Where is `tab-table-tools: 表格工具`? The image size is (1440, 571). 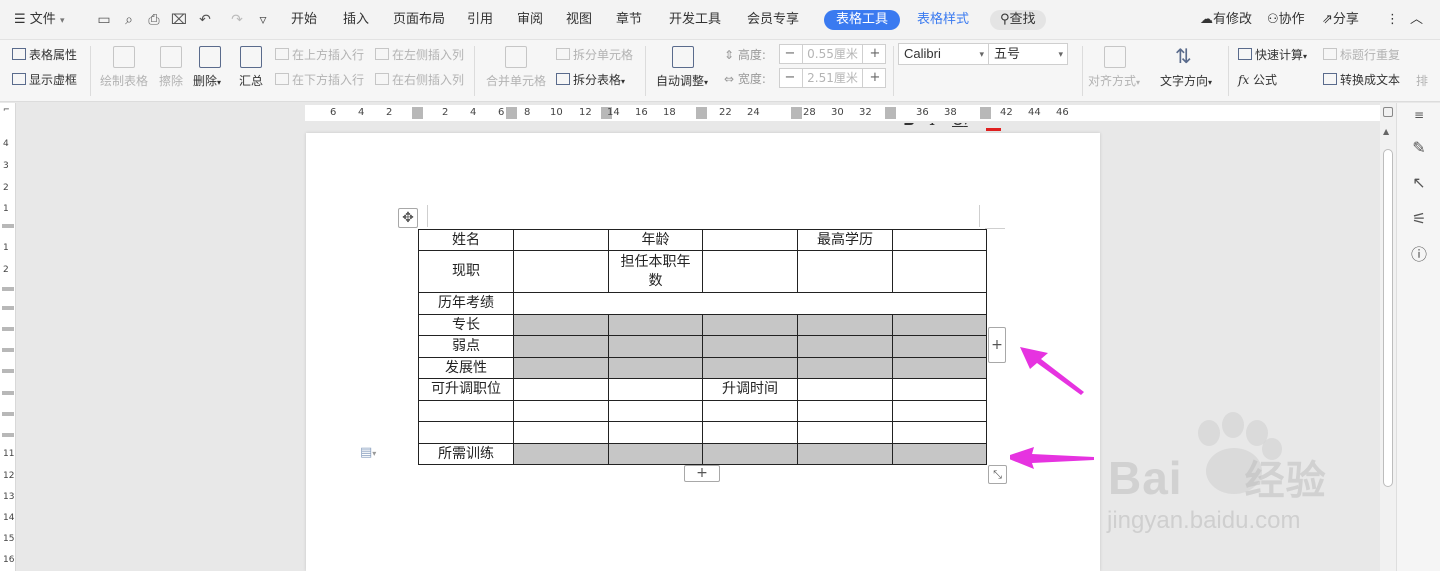
tab-table-tools: 表格工具 is located at coordinates (862, 20).